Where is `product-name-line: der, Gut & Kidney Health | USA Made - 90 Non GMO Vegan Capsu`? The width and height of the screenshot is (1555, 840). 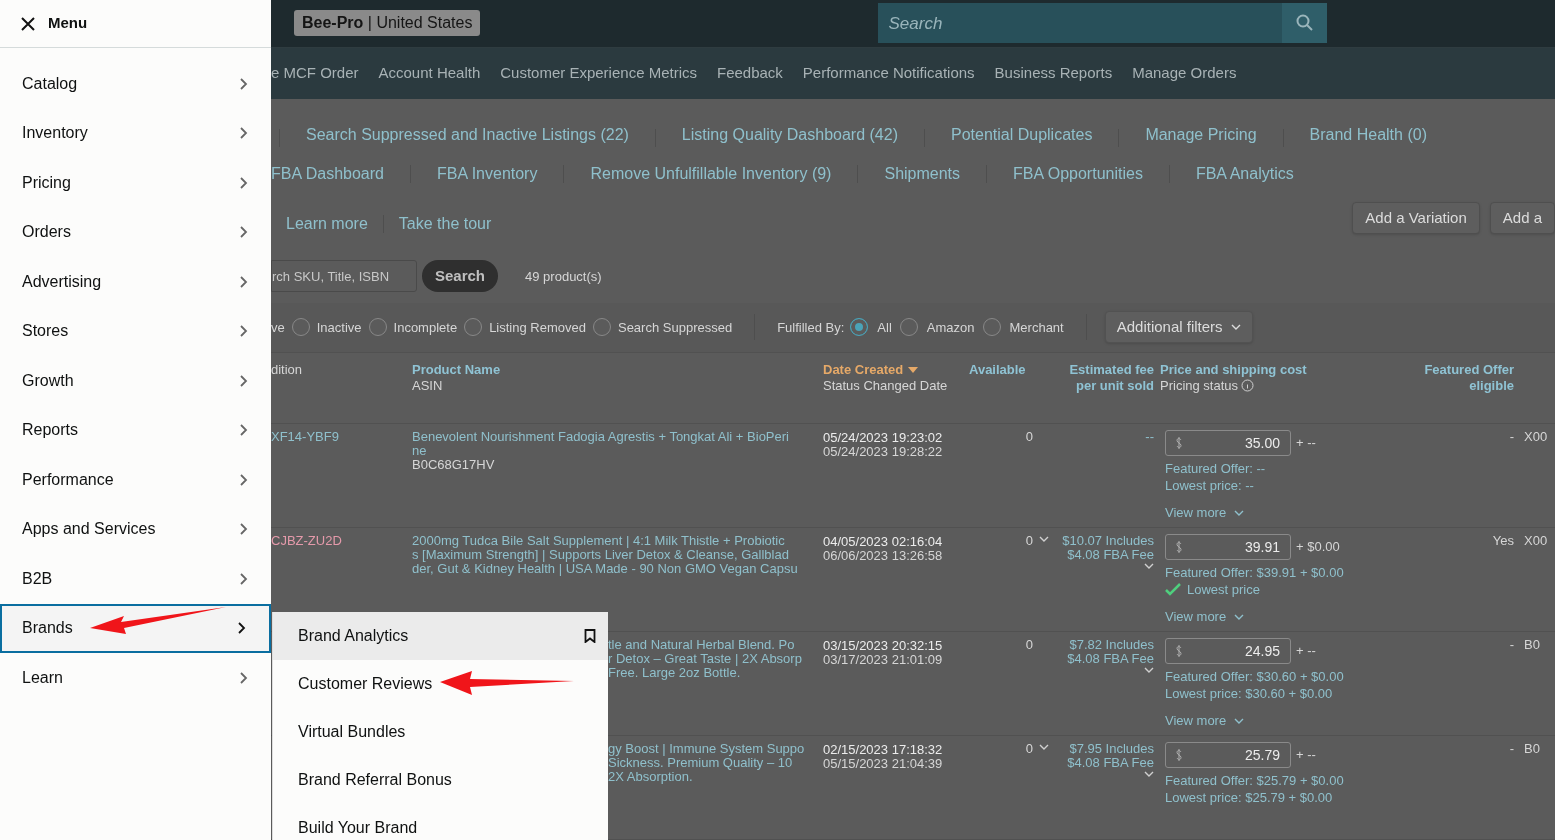 product-name-line: der, Gut & Kidney Health | USA Made - 90 Non GMO Vegan Capsu is located at coordinates (617, 569).